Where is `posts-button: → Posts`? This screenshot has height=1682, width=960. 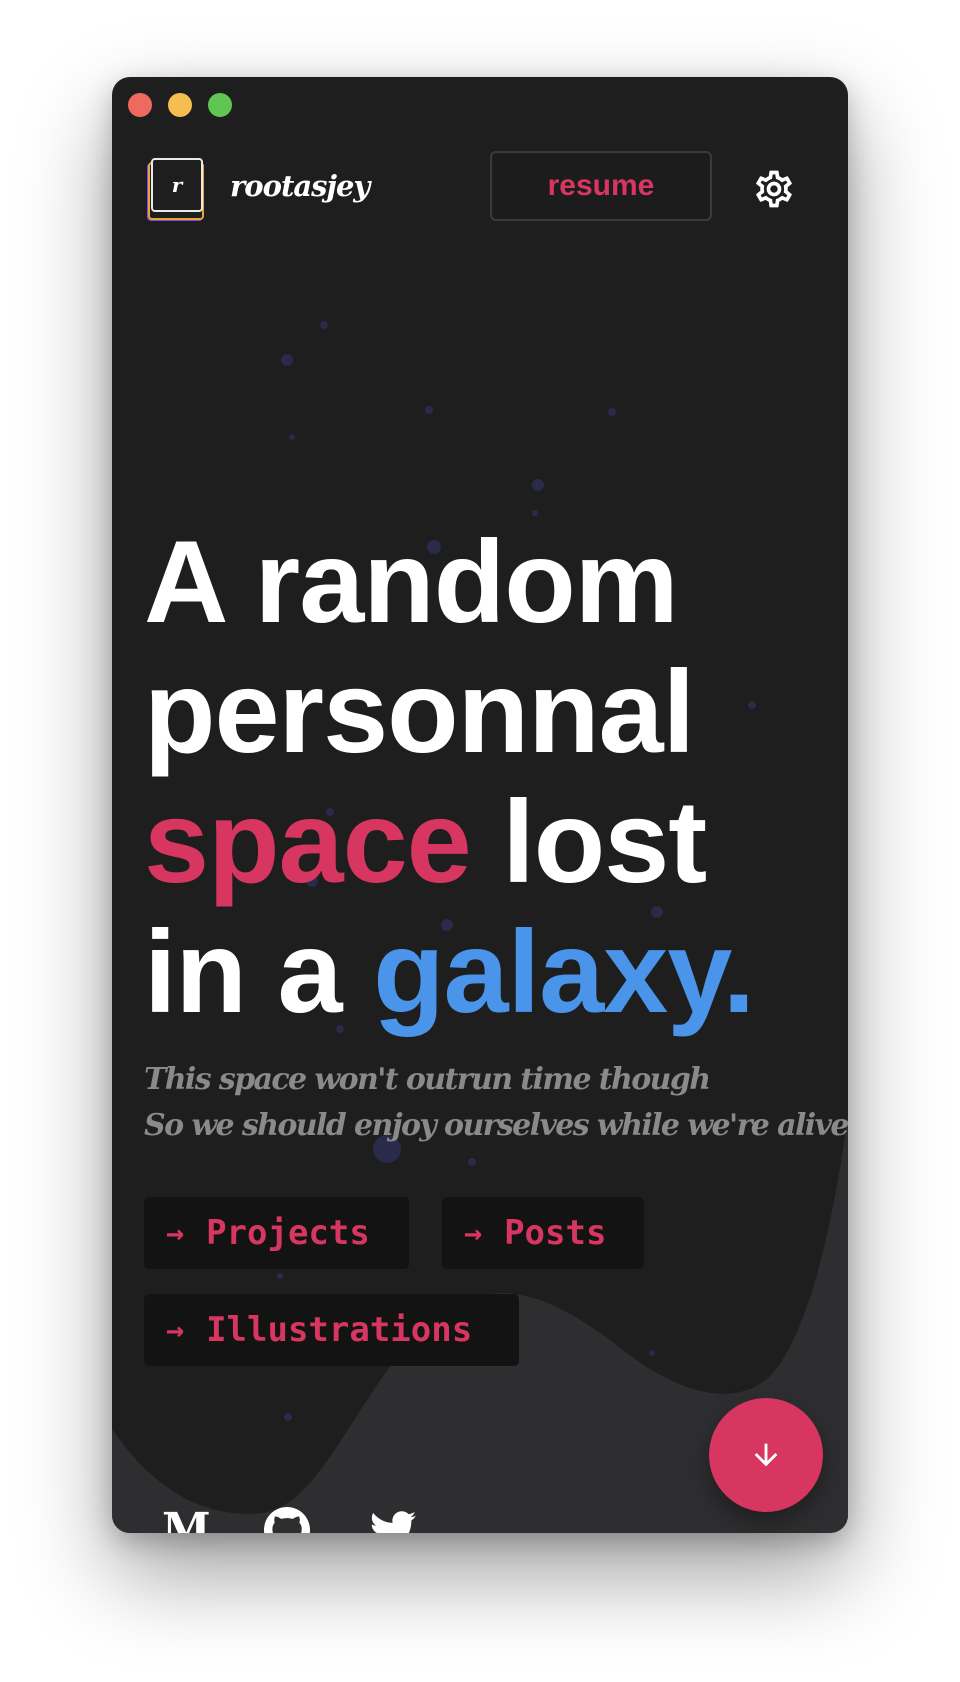 posts-button: → Posts is located at coordinates (543, 1233).